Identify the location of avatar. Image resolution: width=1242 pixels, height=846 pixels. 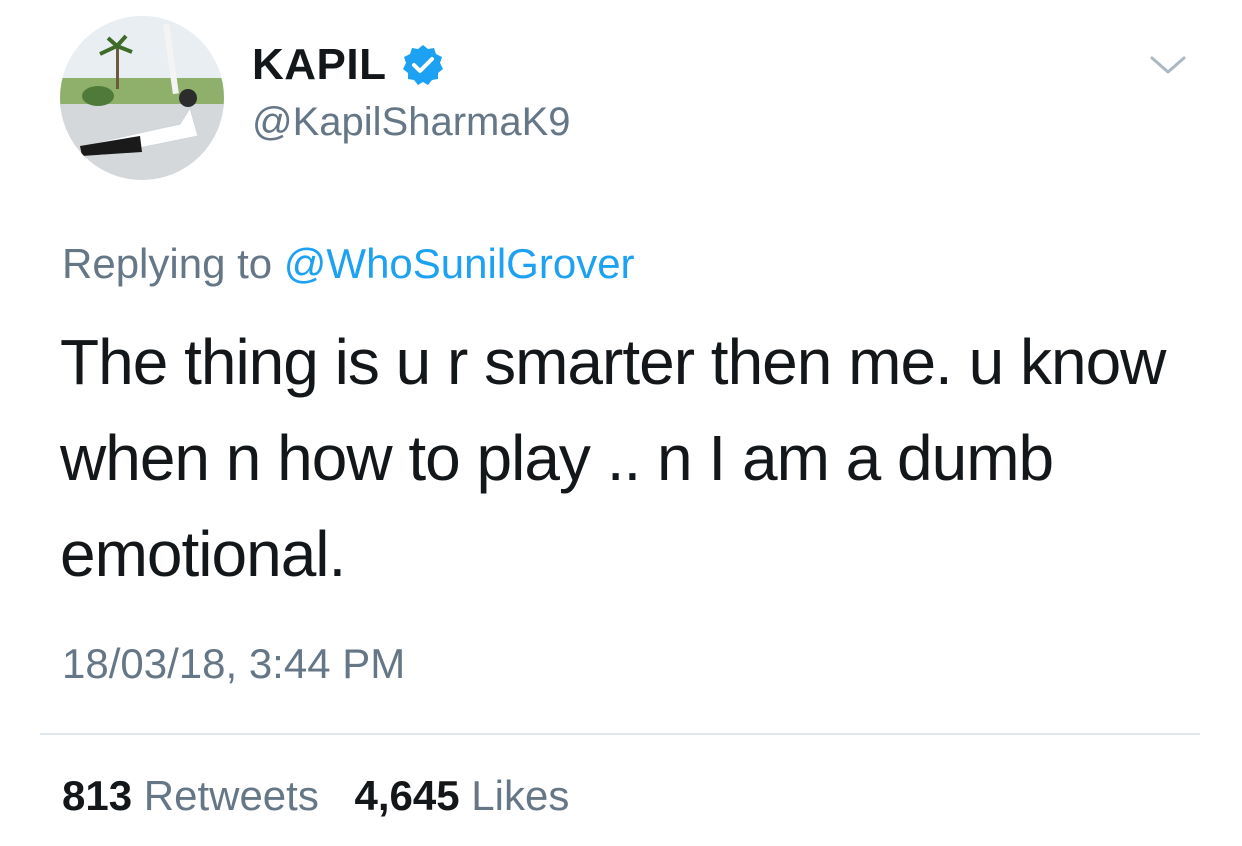
(142, 98).